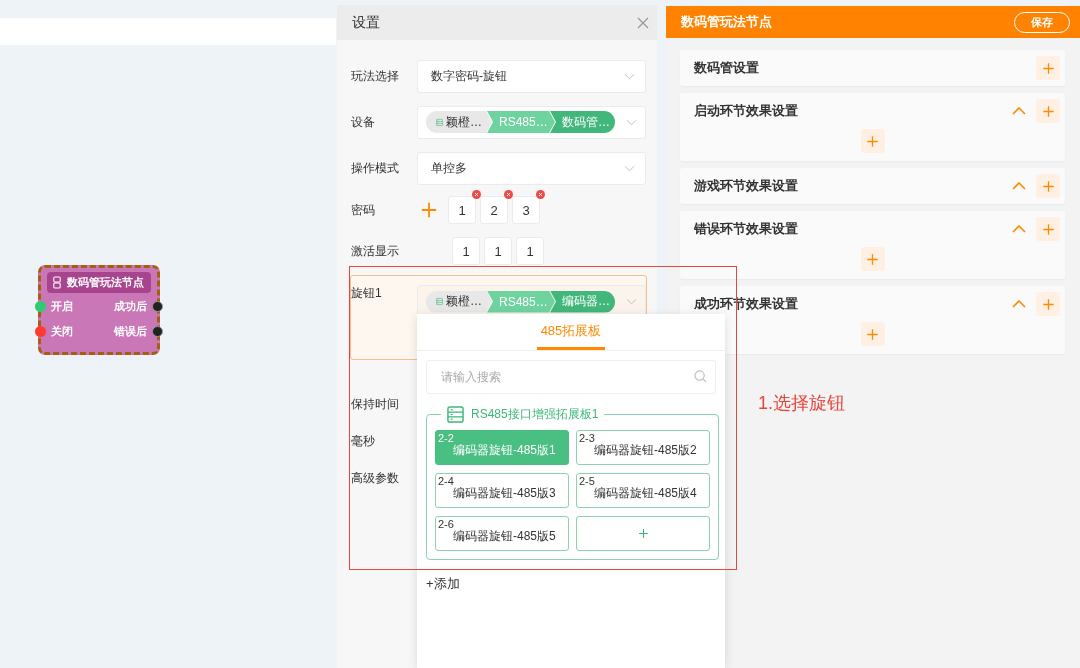 This screenshot has height=668, width=1080. Describe the element at coordinates (502, 490) in the screenshot. I see `device-tile: 2-4 编码器旋钮-485版3` at that location.